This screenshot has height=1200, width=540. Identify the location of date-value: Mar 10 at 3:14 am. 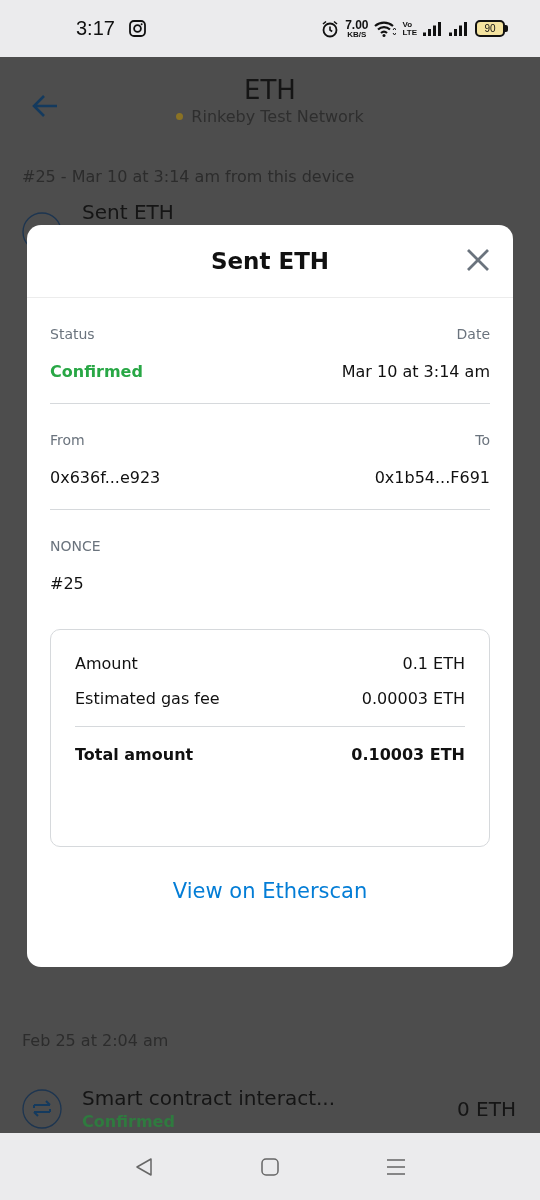
(415, 371).